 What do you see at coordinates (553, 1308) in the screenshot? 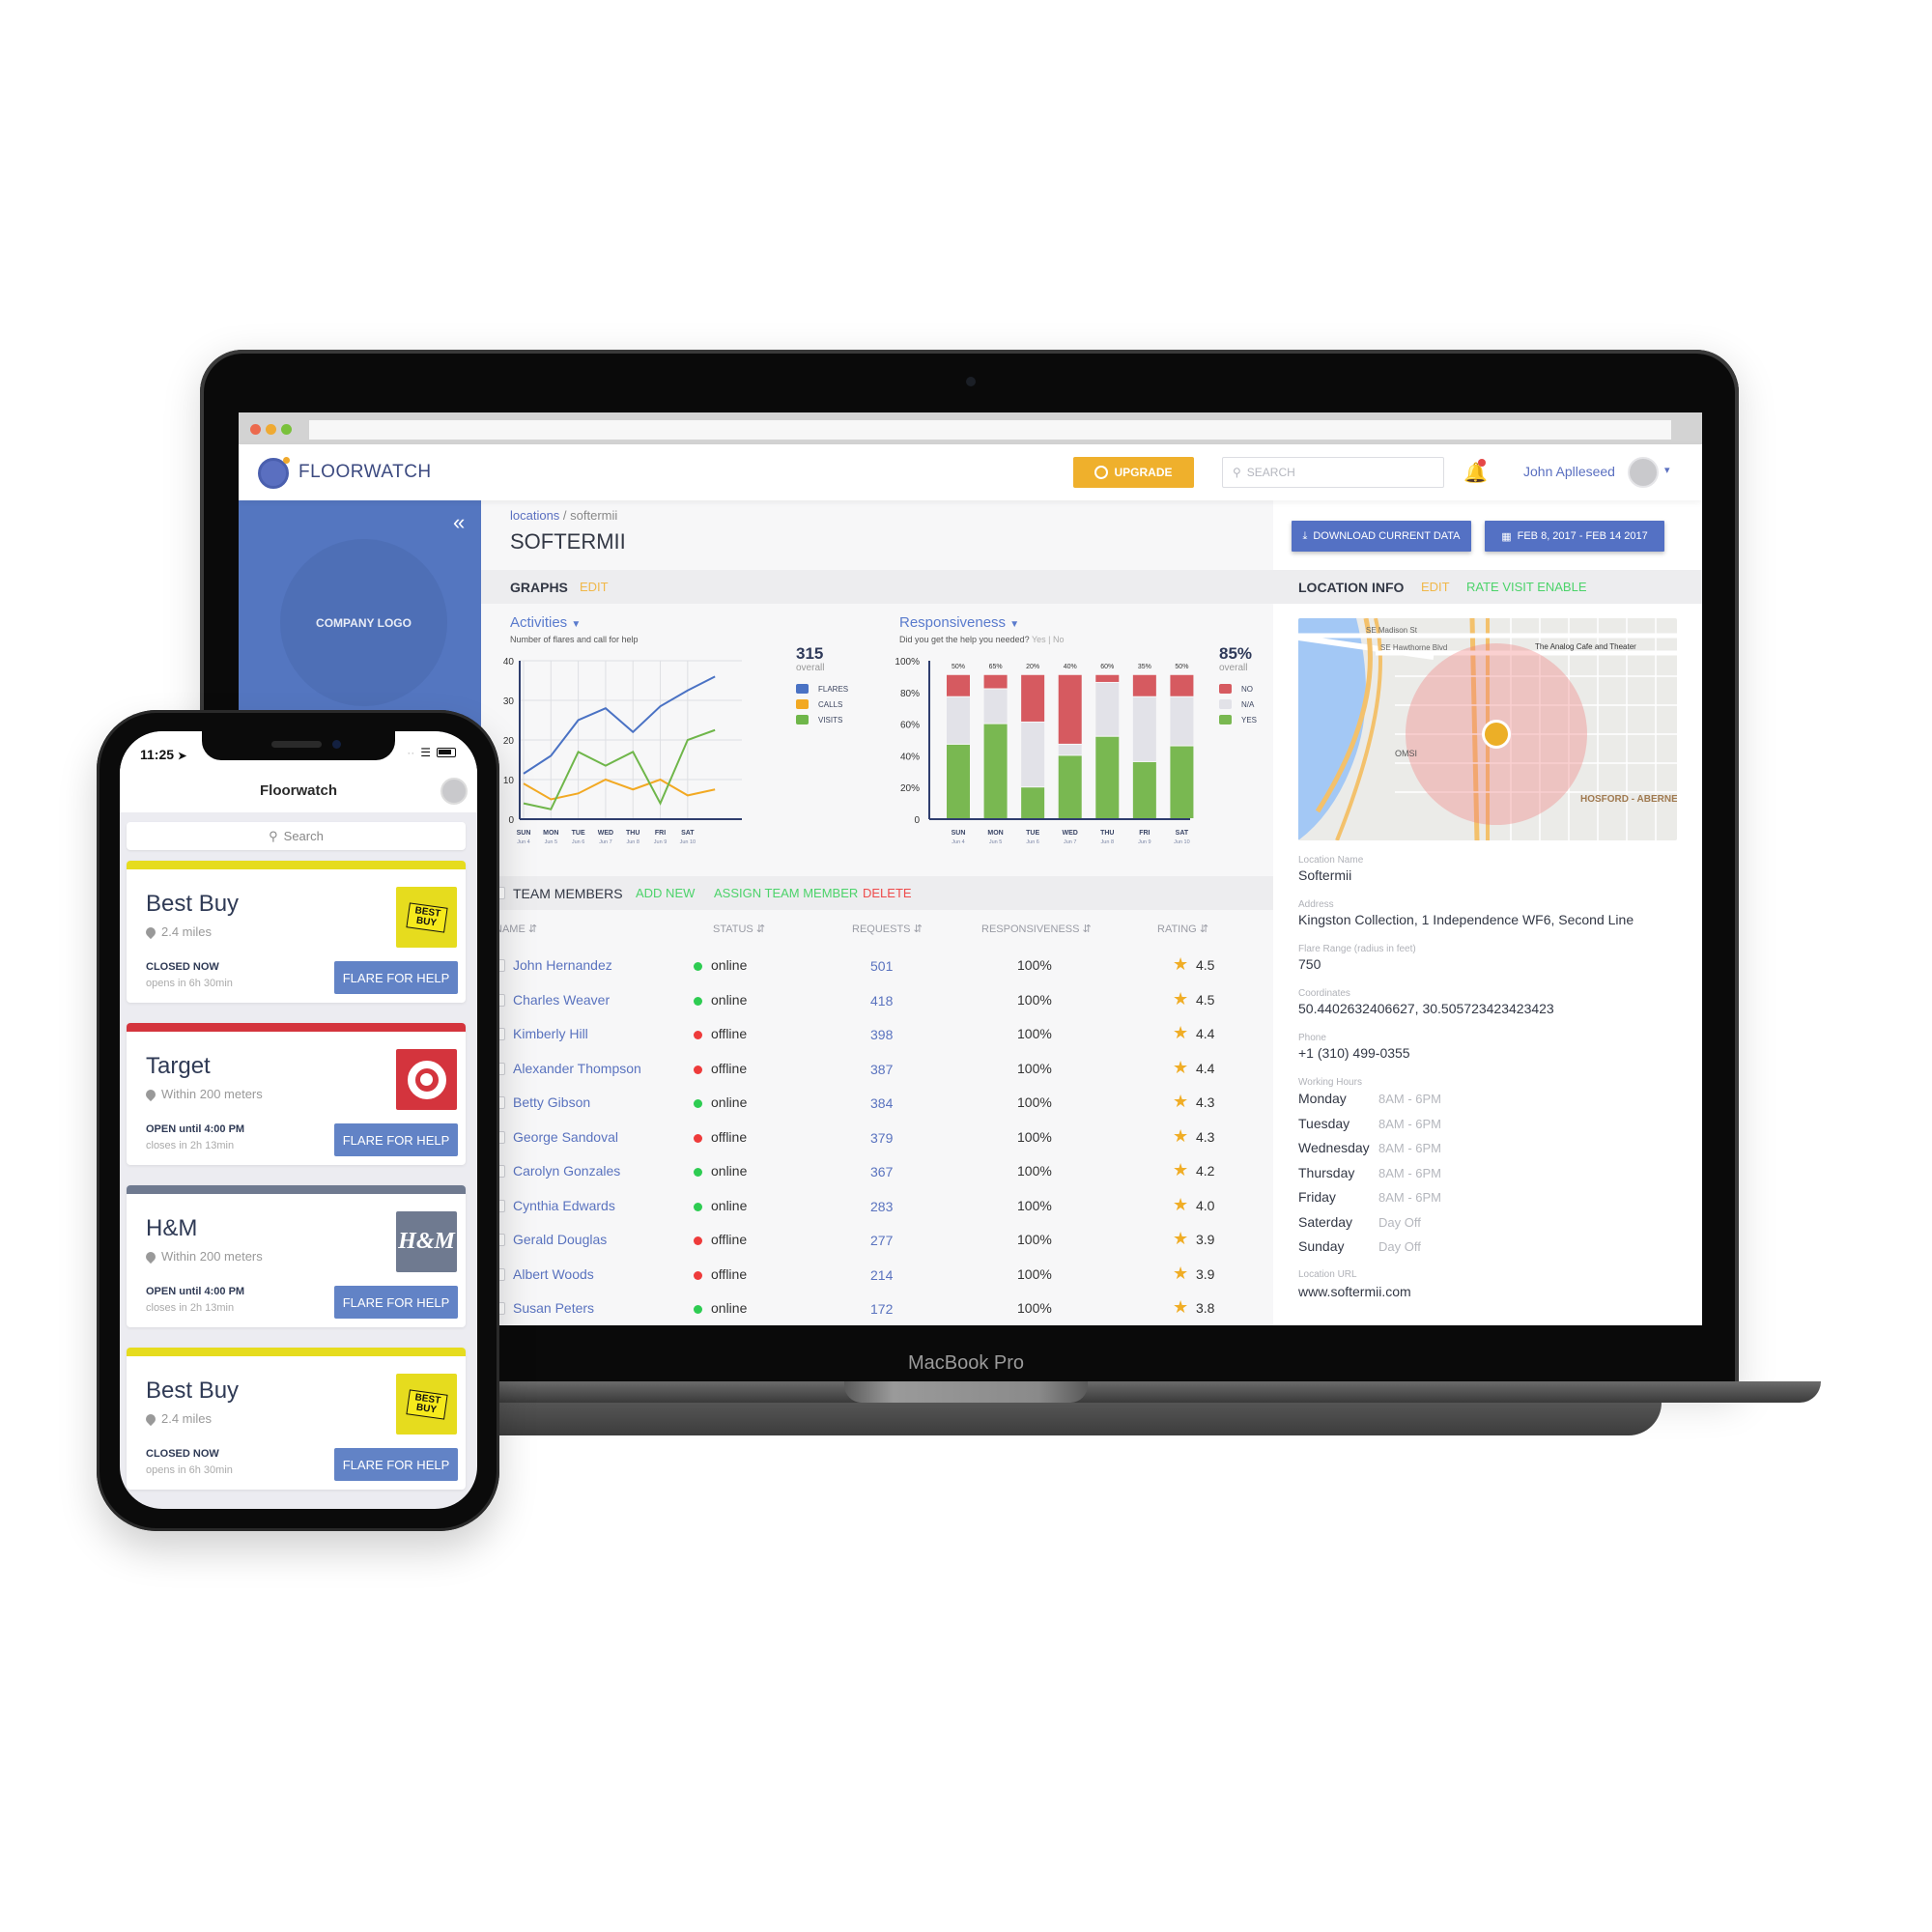
I see `member-name-link: Susan Peters` at bounding box center [553, 1308].